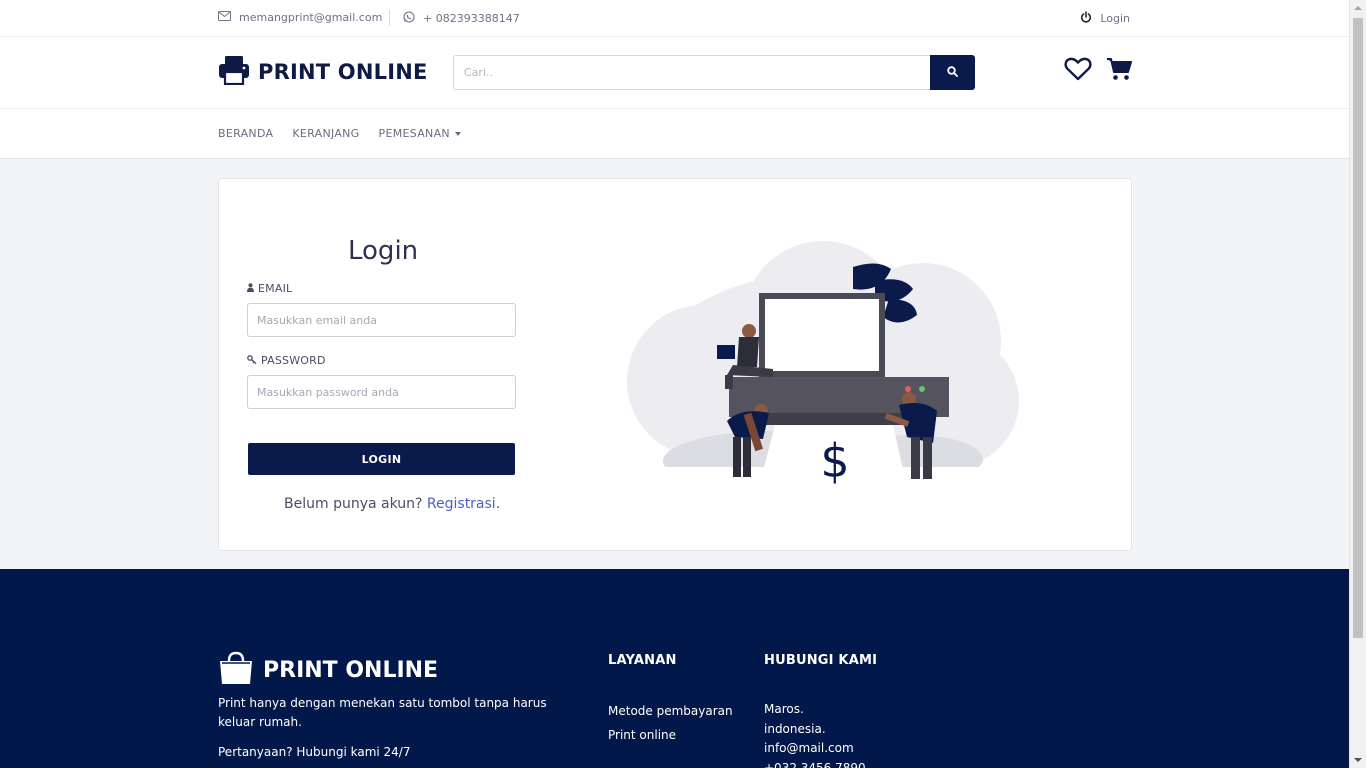 The height and width of the screenshot is (768, 1366). What do you see at coordinates (1115, 18) in the screenshot?
I see `topbar-login-text: Login` at bounding box center [1115, 18].